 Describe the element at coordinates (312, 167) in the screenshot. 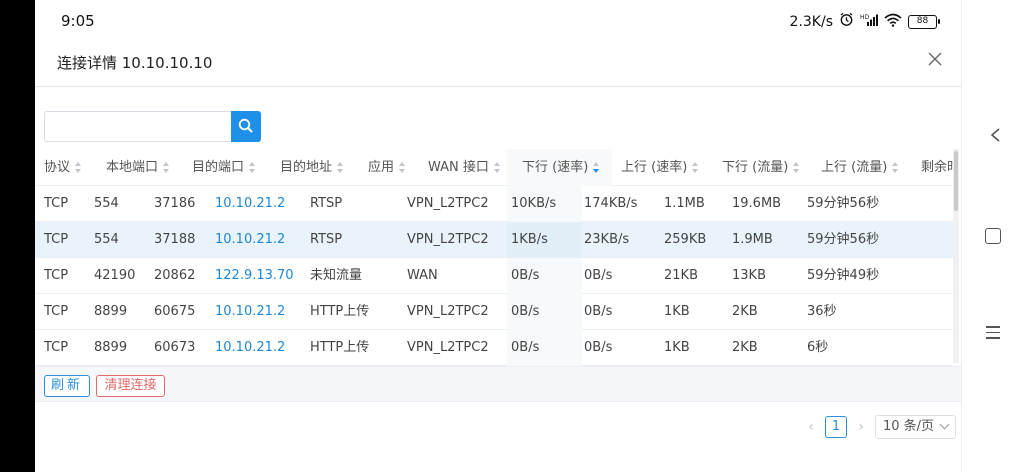

I see `col-dest-address: 目的地址` at that location.